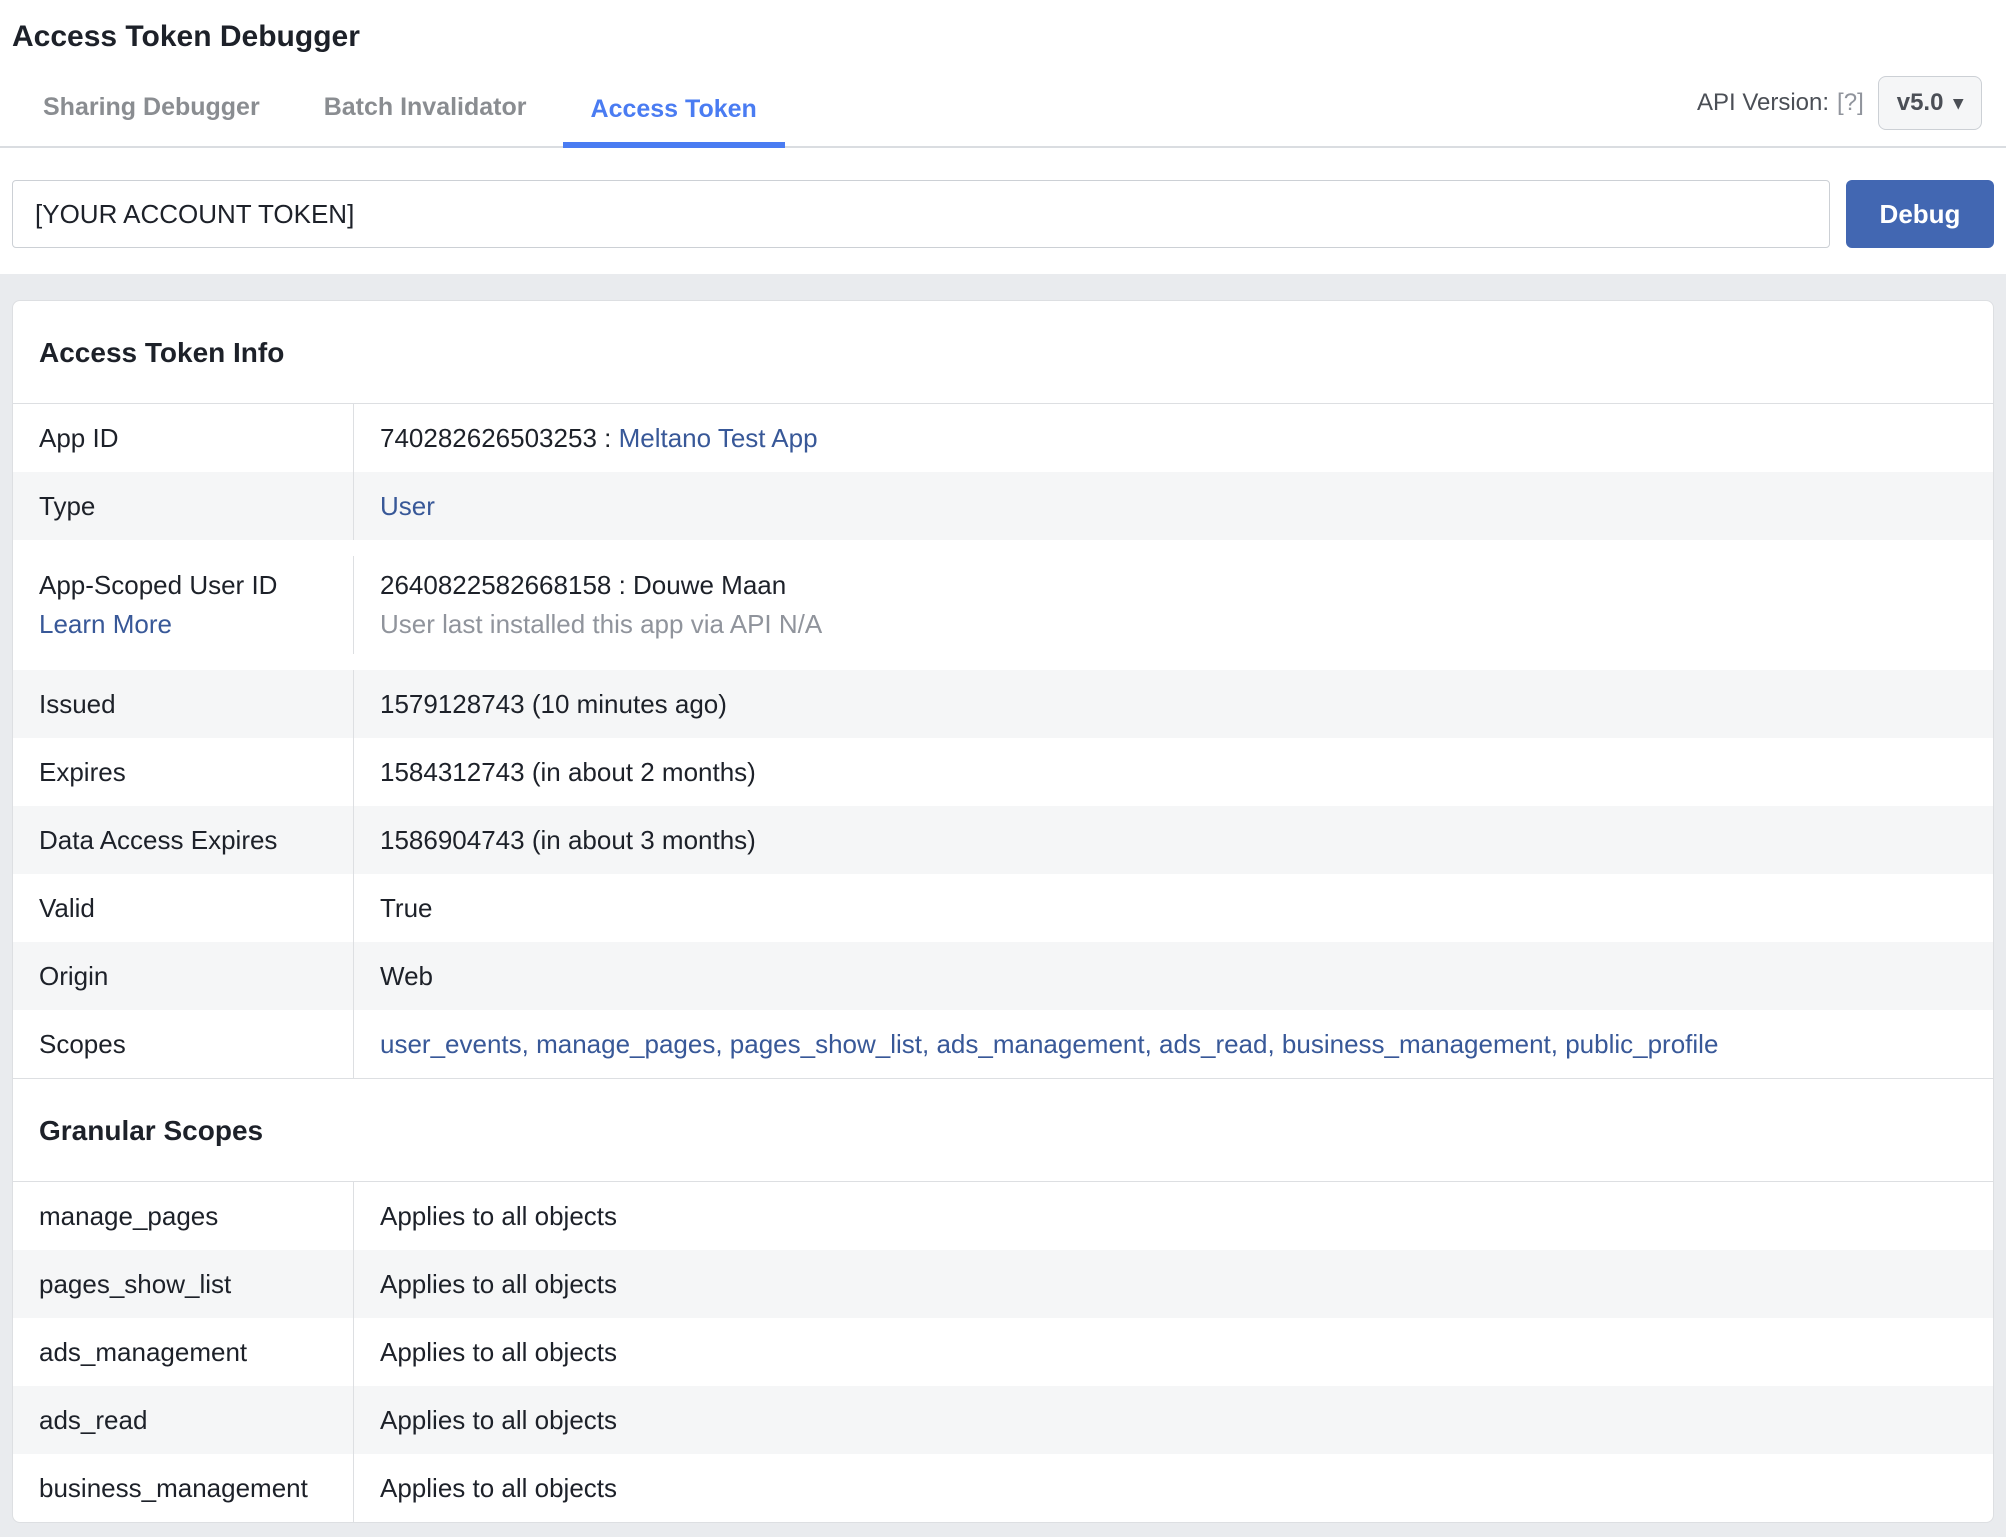 The height and width of the screenshot is (1537, 2006). What do you see at coordinates (583, 585) in the screenshot?
I see `user-id-value: 2640822582668158 : Douwe Maan` at bounding box center [583, 585].